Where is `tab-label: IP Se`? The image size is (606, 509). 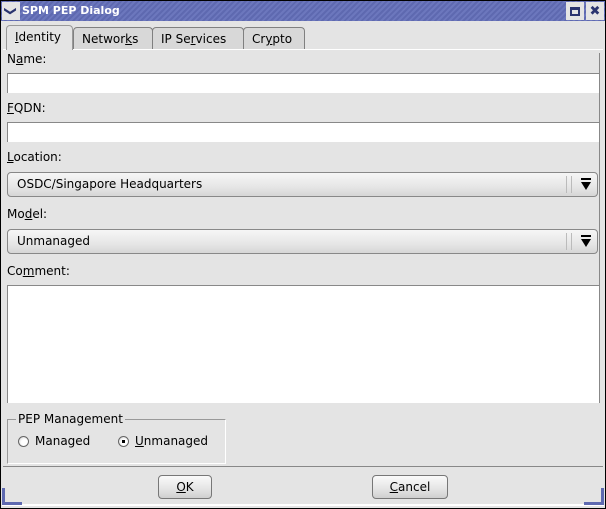 tab-label: IP Se is located at coordinates (176, 39).